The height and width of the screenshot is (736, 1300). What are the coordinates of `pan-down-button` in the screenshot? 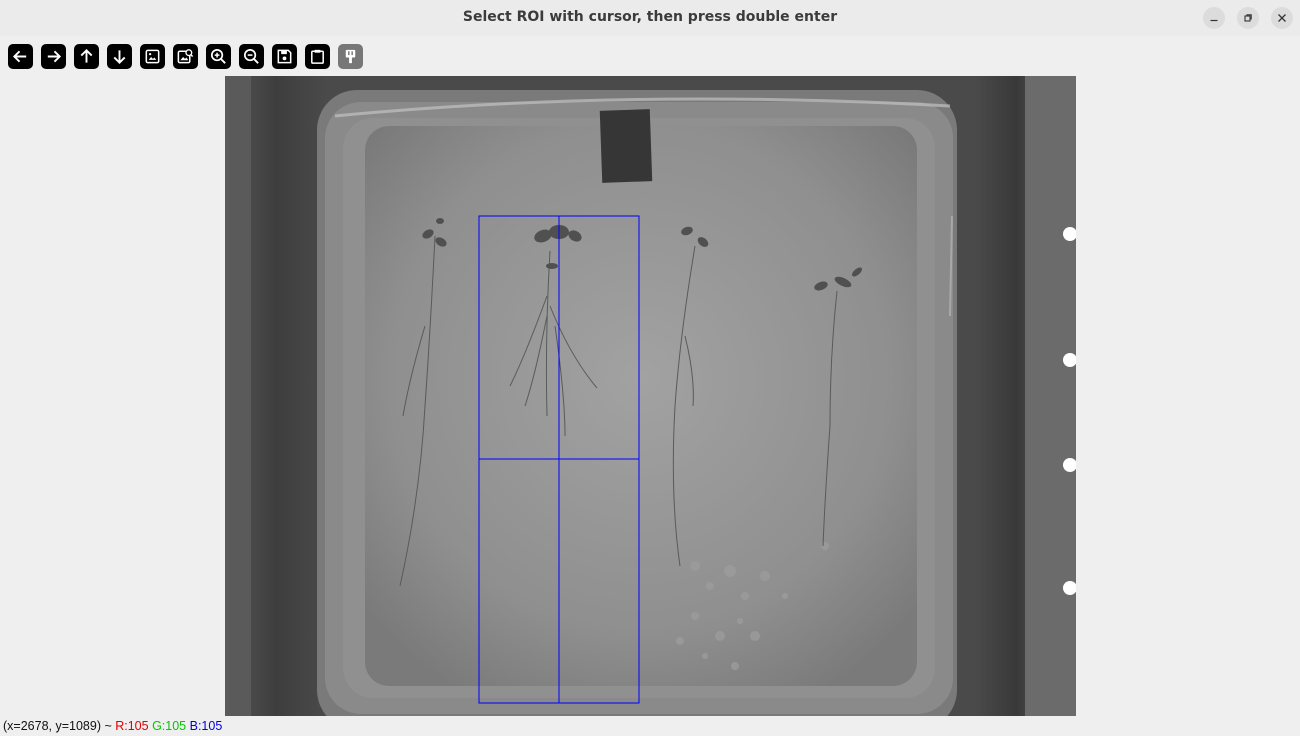 It's located at (119, 56).